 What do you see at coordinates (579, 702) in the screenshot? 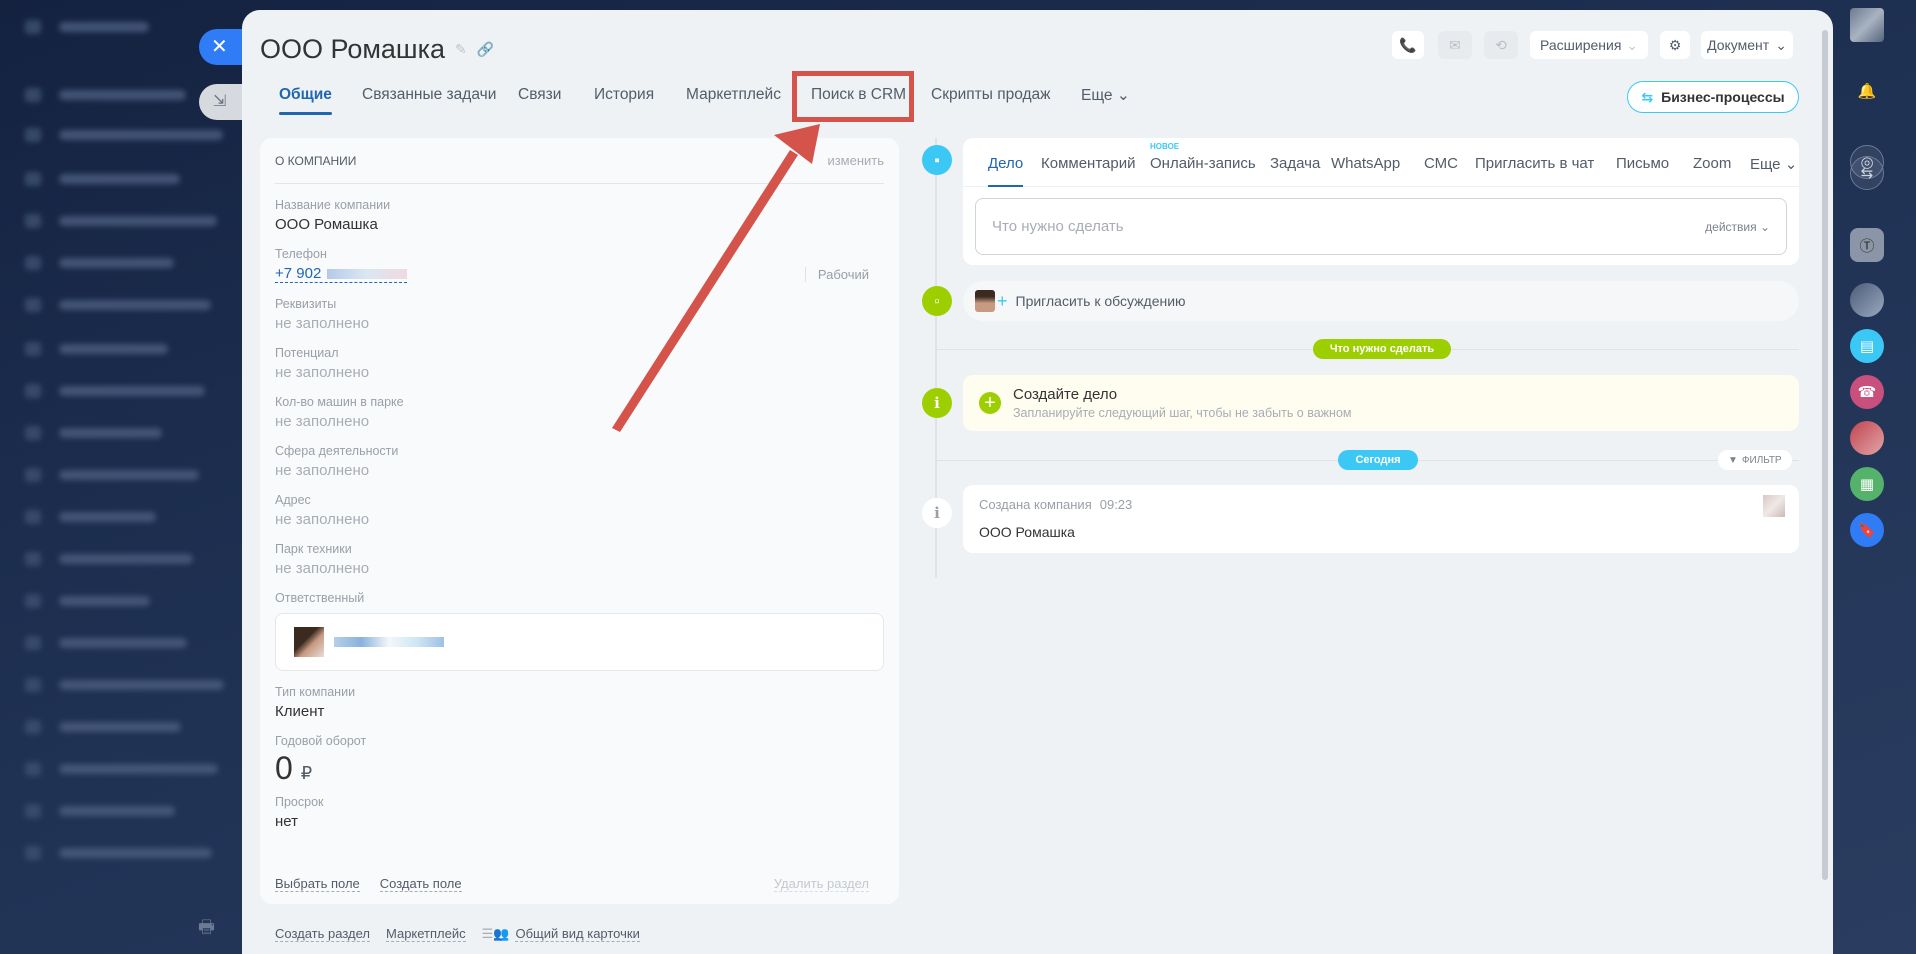
I see `field-company-type: Тип компании Клиент` at bounding box center [579, 702].